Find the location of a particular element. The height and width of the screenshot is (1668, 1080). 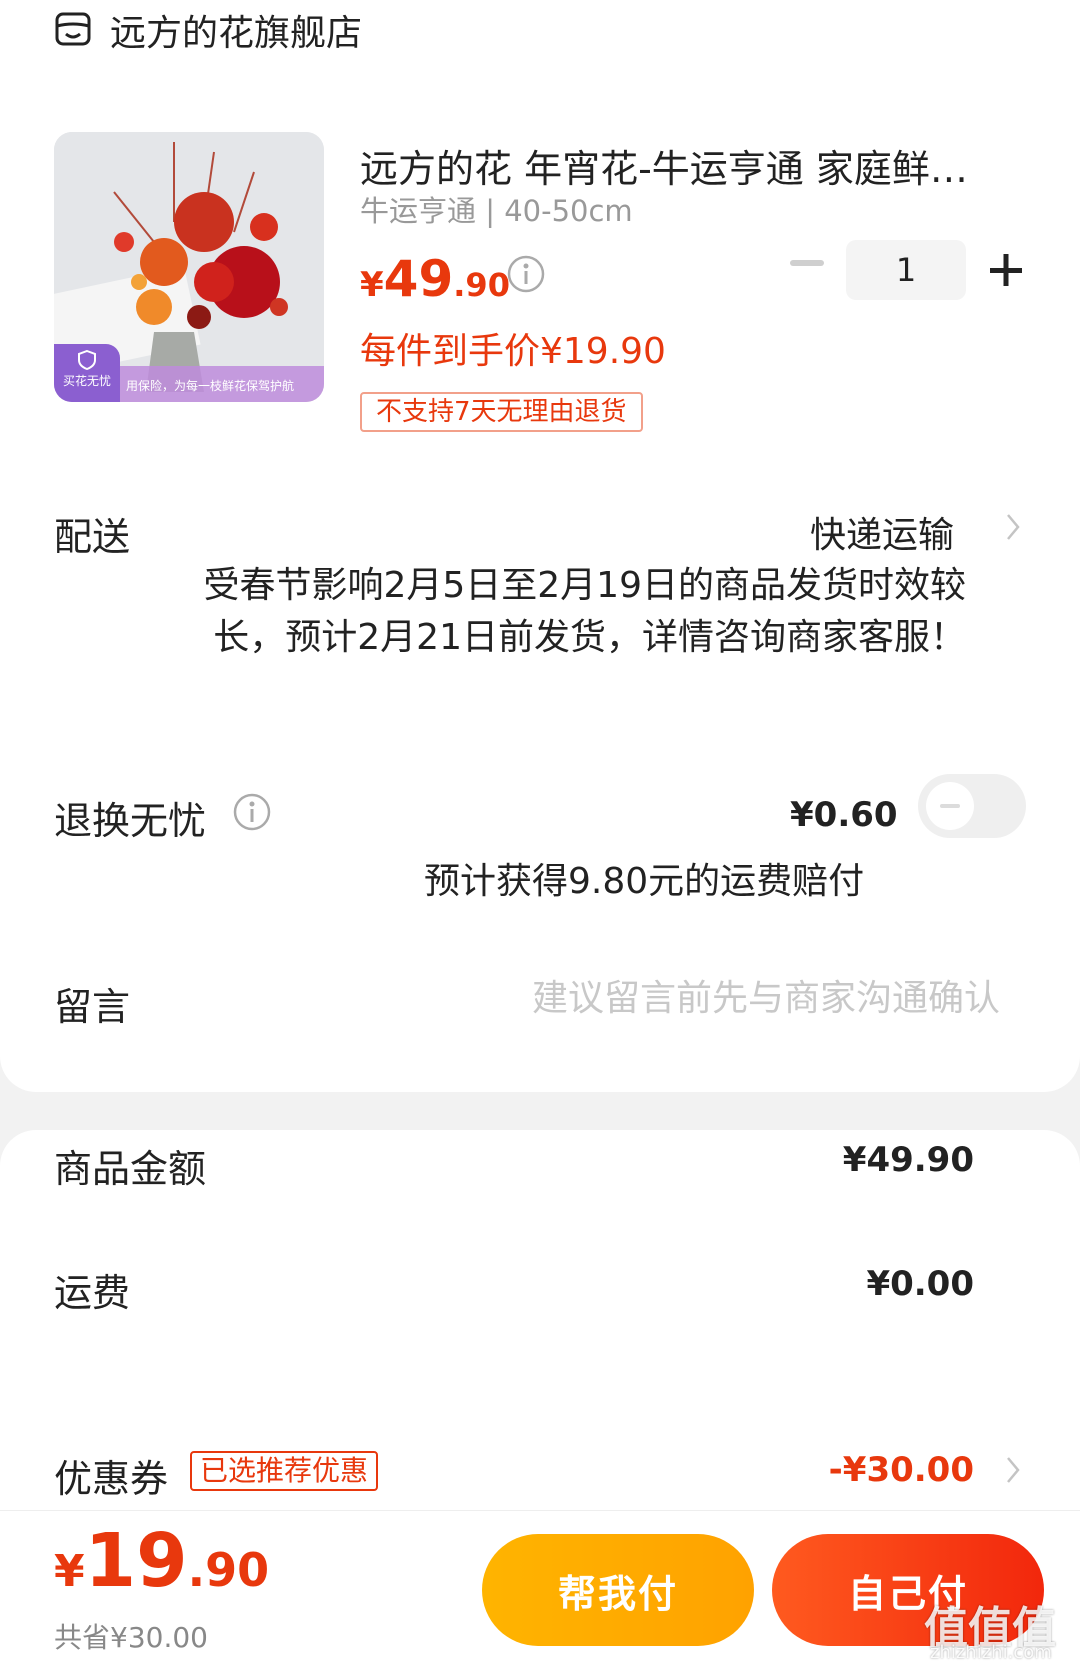

shipping-label: 运费 is located at coordinates (92, 1293).